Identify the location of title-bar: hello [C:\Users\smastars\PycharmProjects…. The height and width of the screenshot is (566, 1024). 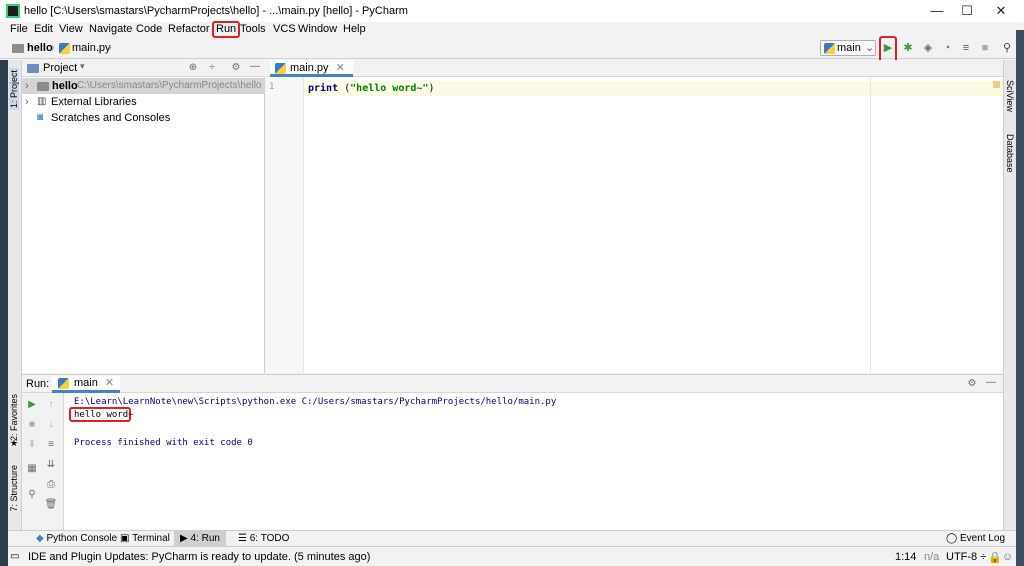
(512, 11).